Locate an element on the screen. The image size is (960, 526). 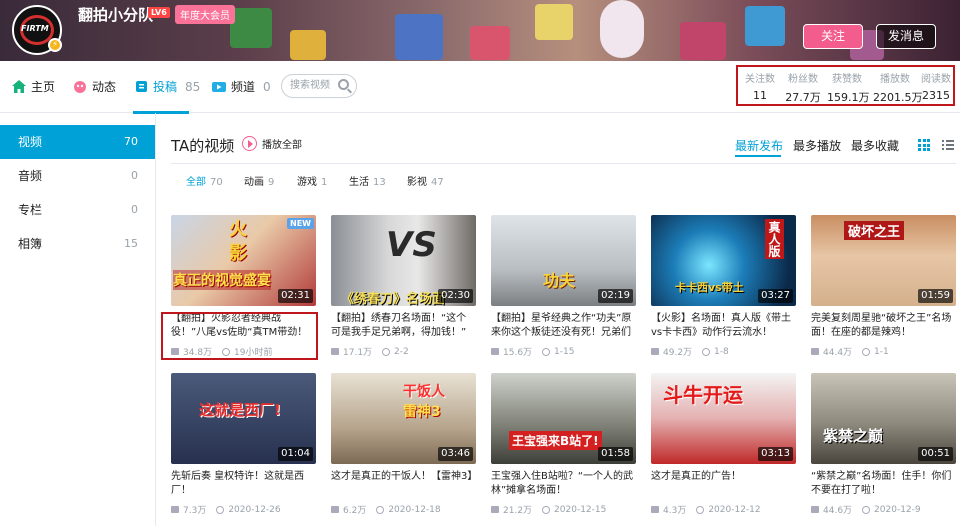
stat-likes-value: 159.1万 is located at coordinates (848, 97).